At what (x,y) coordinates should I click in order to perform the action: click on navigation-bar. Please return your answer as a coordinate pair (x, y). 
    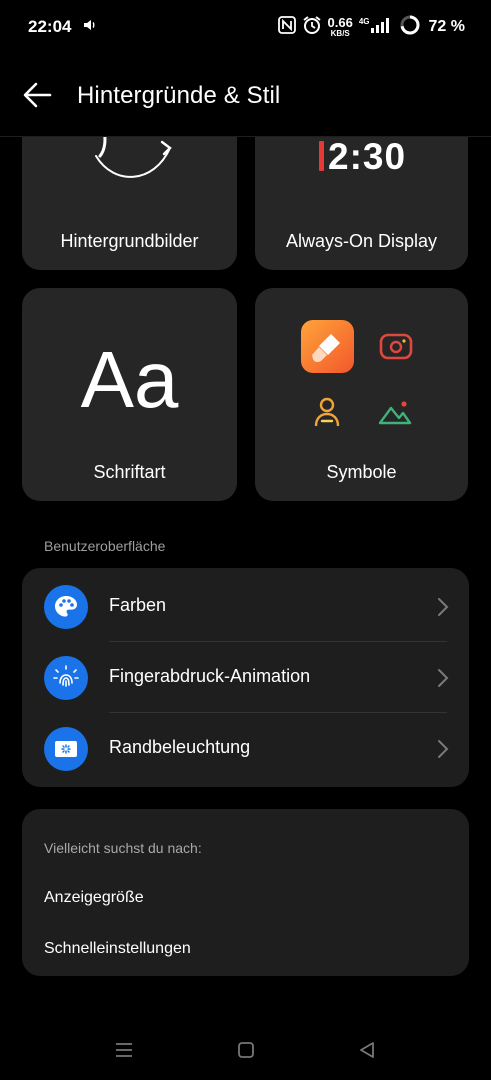
    Looking at the image, I should click on (245, 1055).